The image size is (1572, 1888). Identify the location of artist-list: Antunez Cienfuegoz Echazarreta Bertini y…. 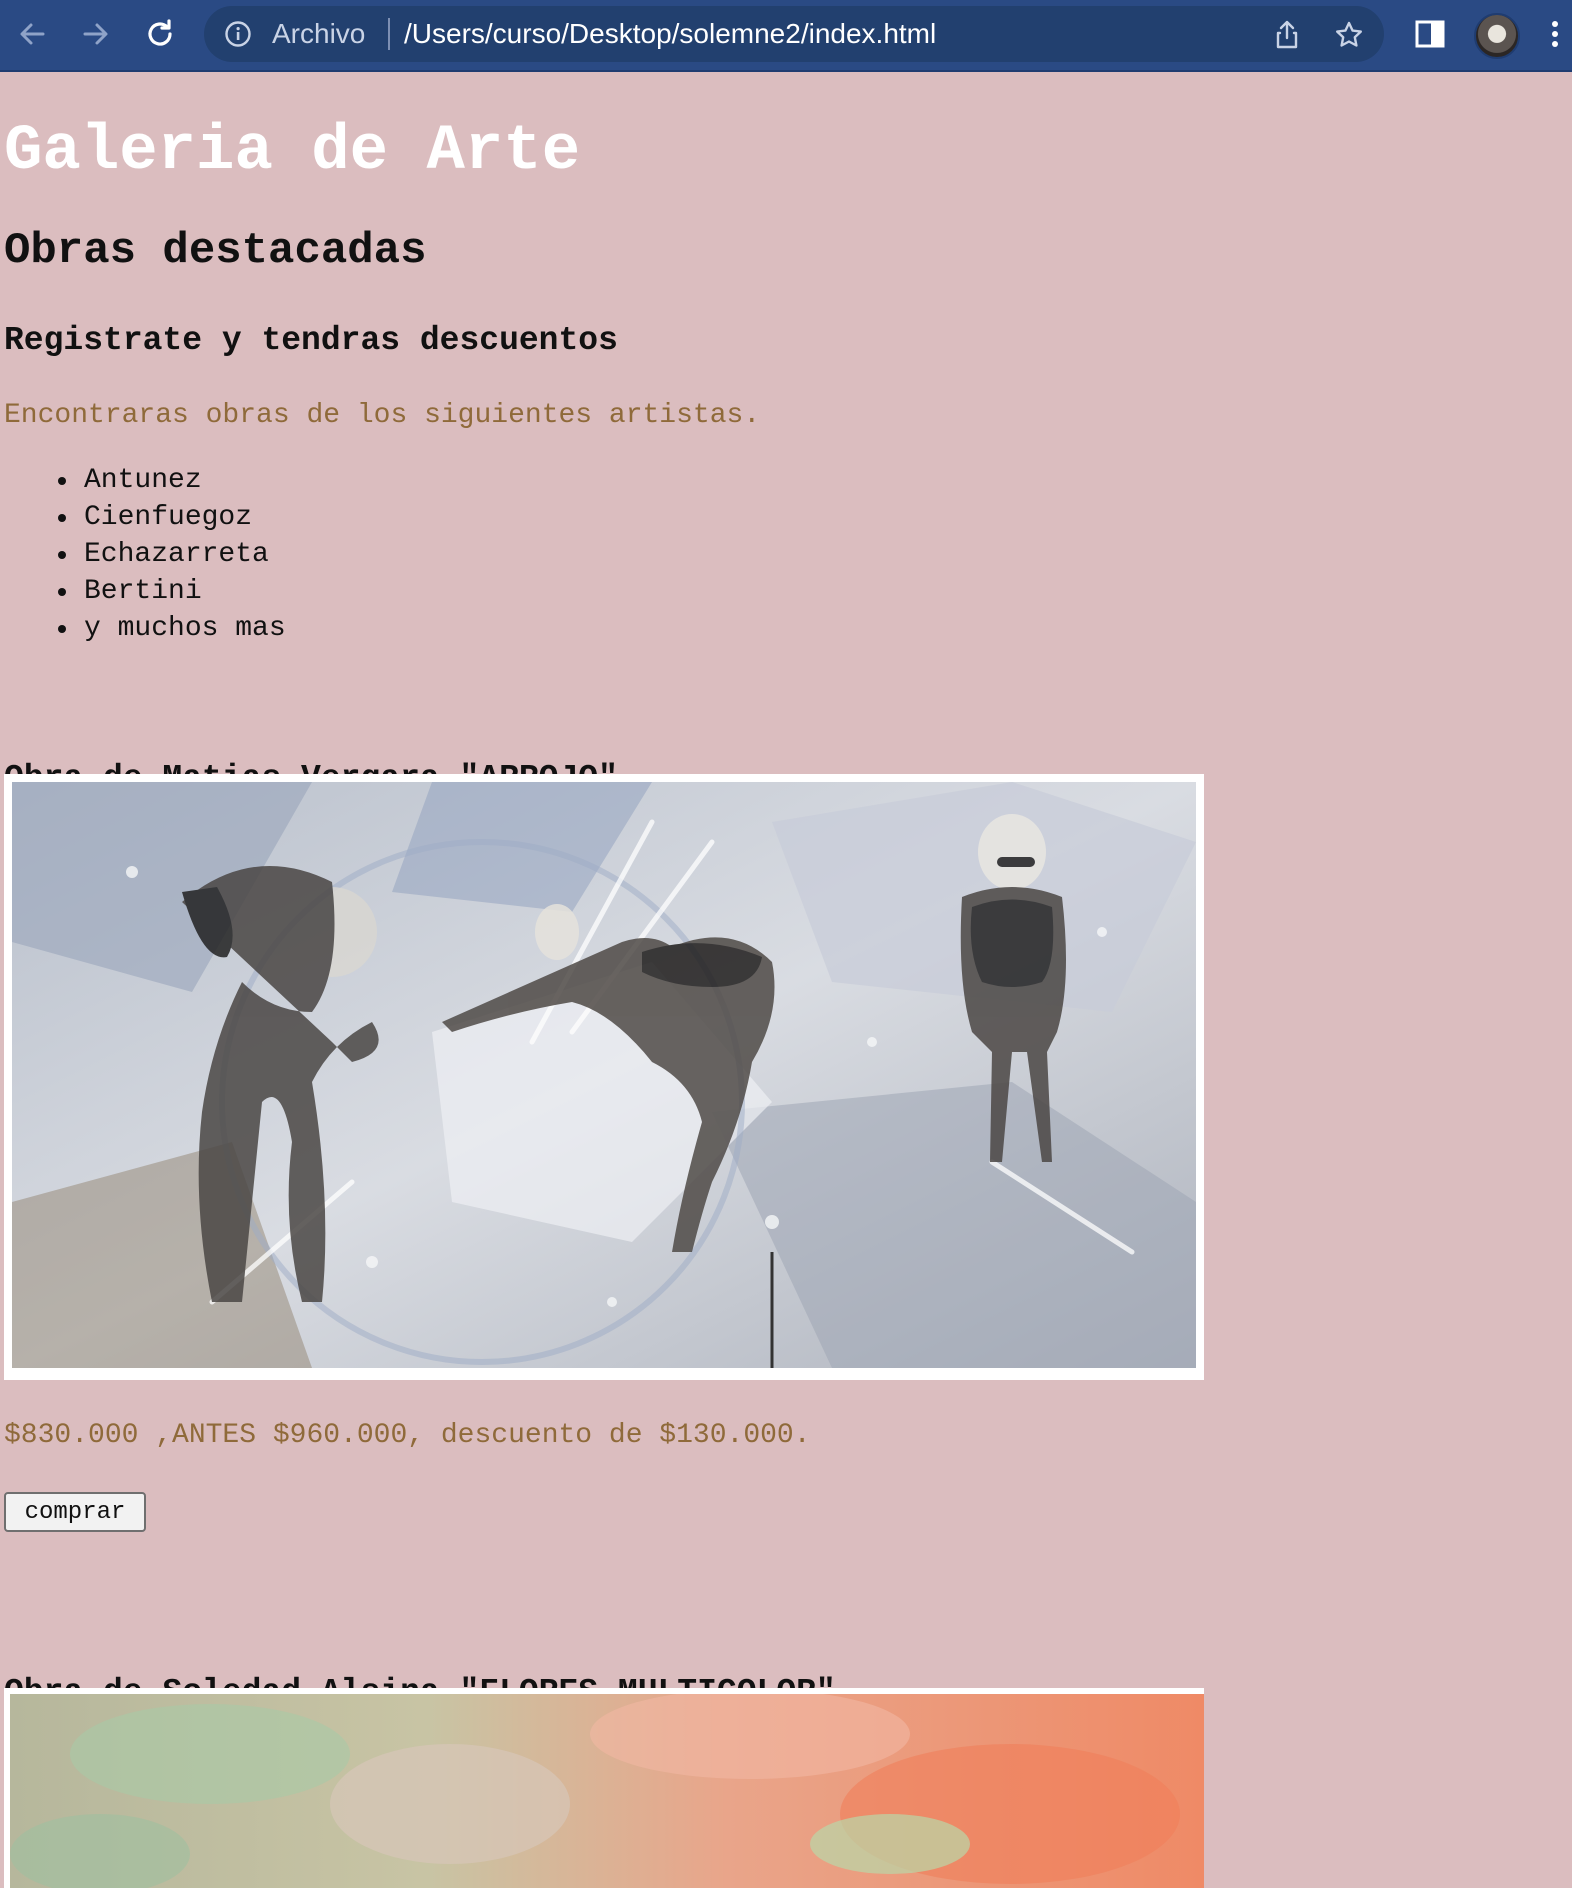
(170, 554).